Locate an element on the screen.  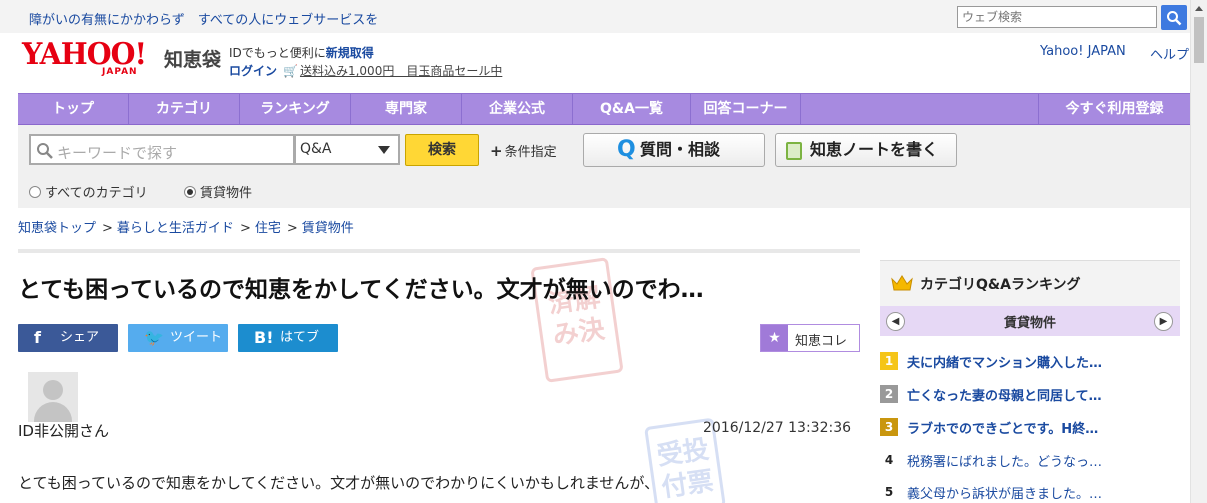
register-link: 新規取得 is located at coordinates (350, 53).